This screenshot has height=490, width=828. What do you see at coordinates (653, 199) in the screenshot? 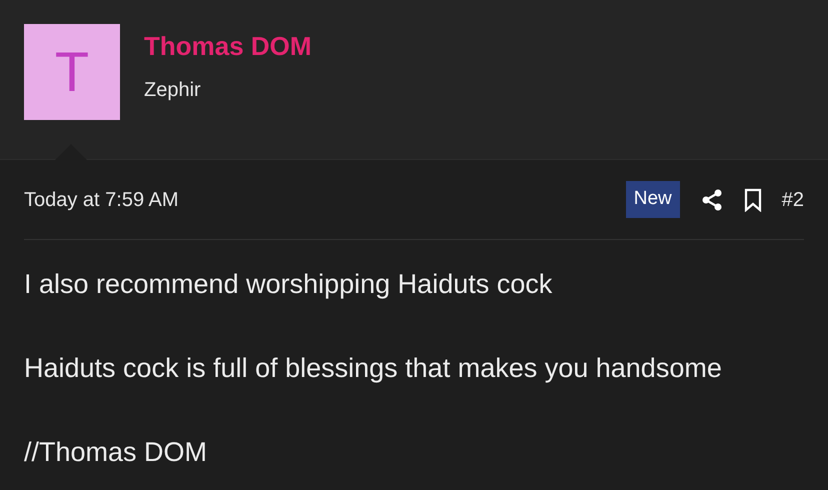
I see `new-badge: New` at bounding box center [653, 199].